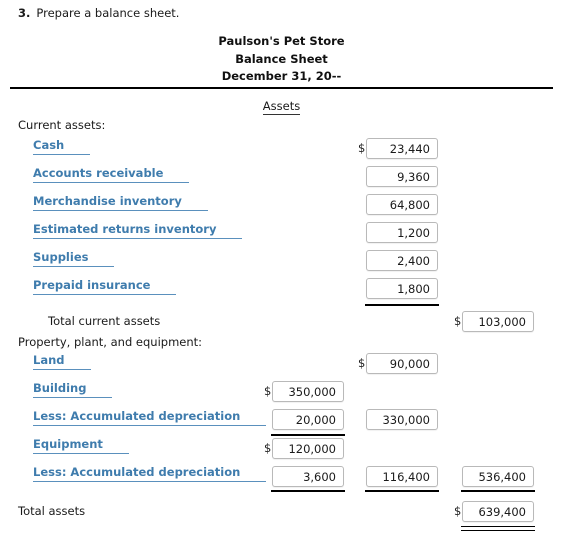 This screenshot has width=563, height=539. Describe the element at coordinates (281, 208) in the screenshot. I see `row-merchandise-inventory: Merchandise inventory 64,800` at that location.